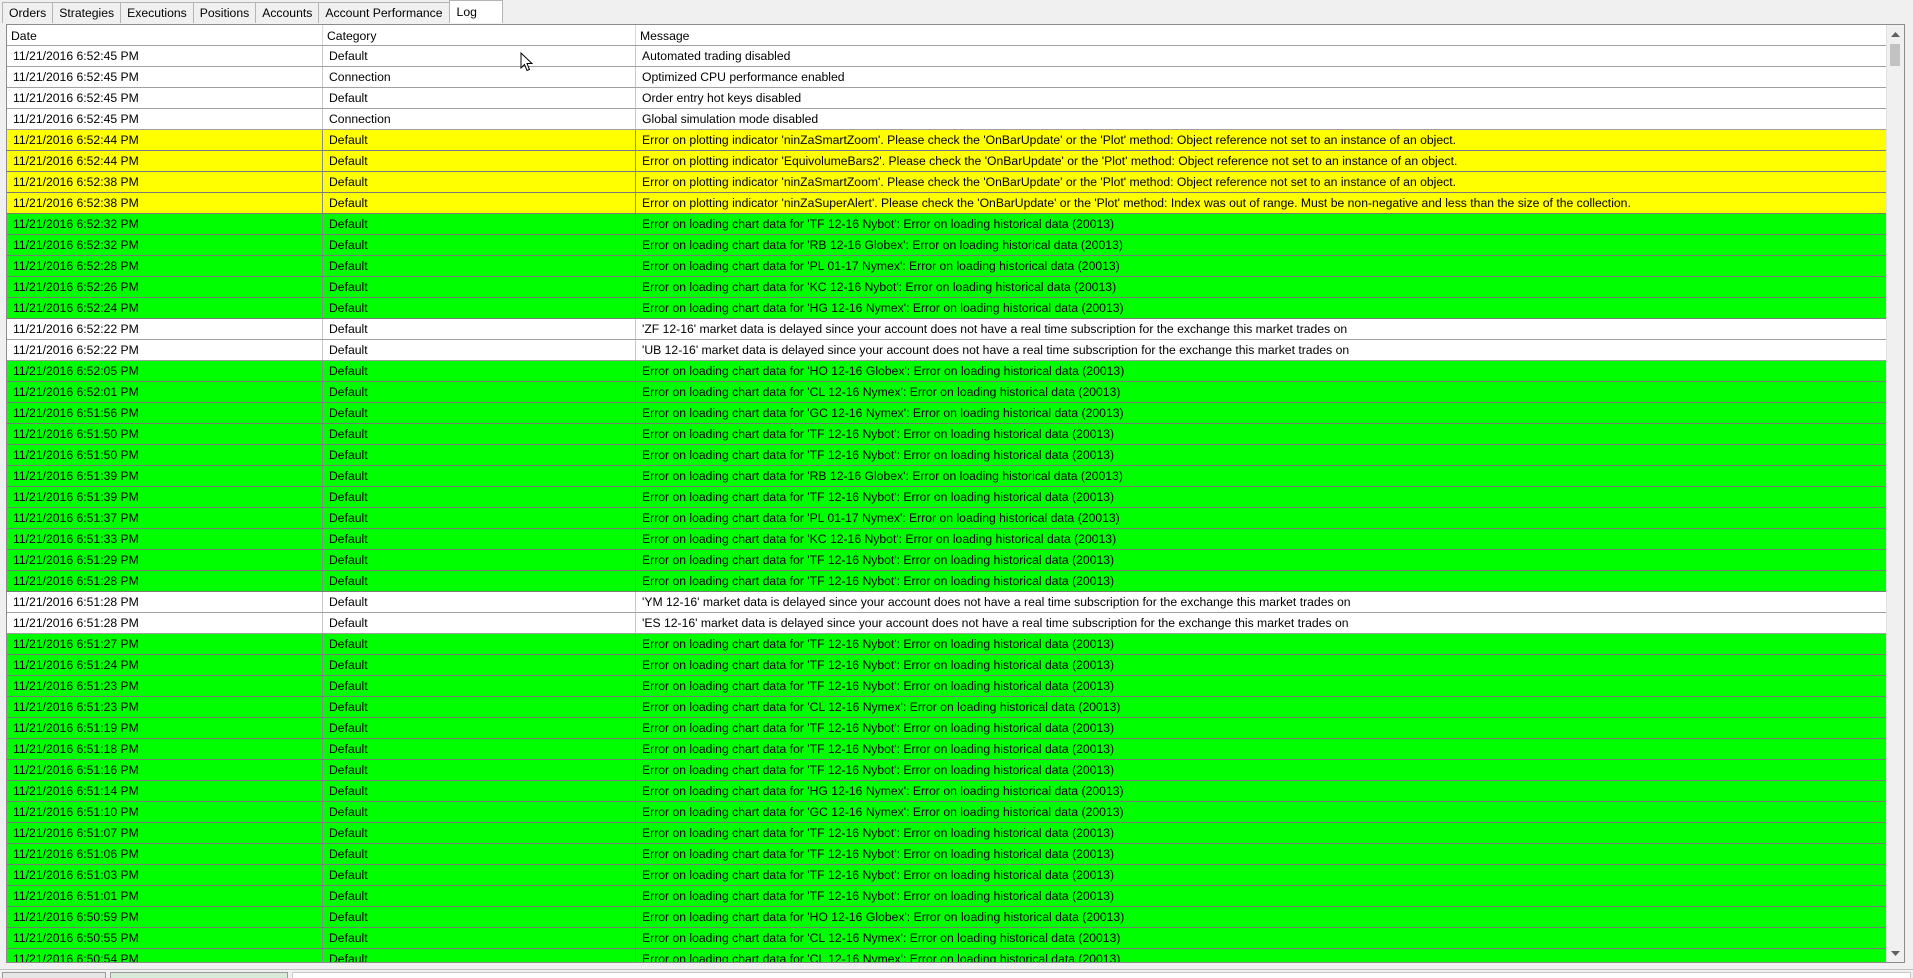  I want to click on log-date-cell: 11/21/2016 6:51:23 PM, so click(165, 707).